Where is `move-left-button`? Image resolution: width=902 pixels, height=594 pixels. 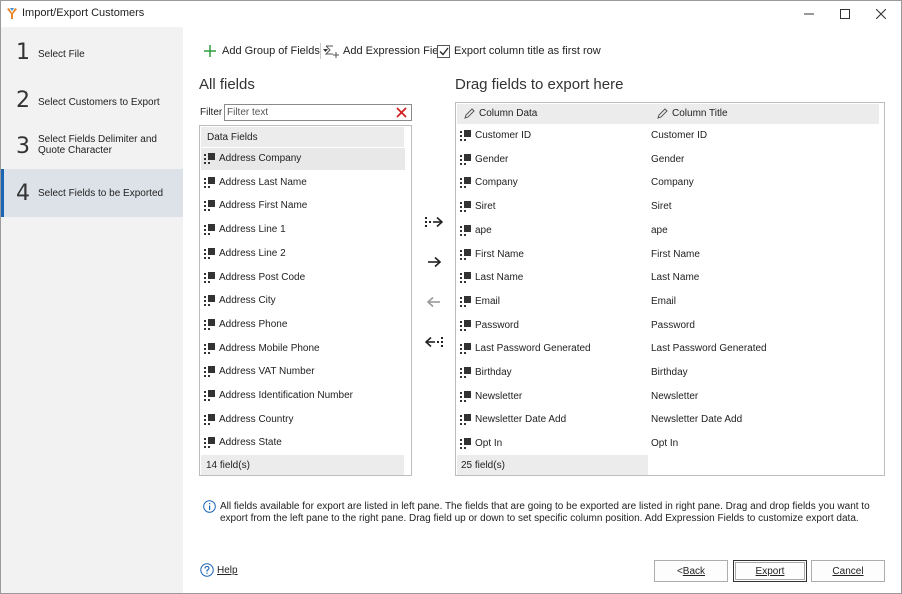
move-left-button is located at coordinates (434, 302).